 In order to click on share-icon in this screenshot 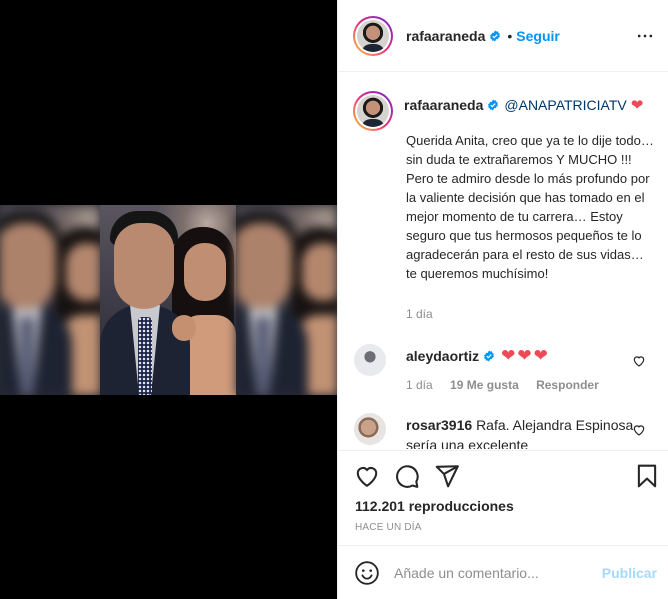, I will do `click(447, 476)`.